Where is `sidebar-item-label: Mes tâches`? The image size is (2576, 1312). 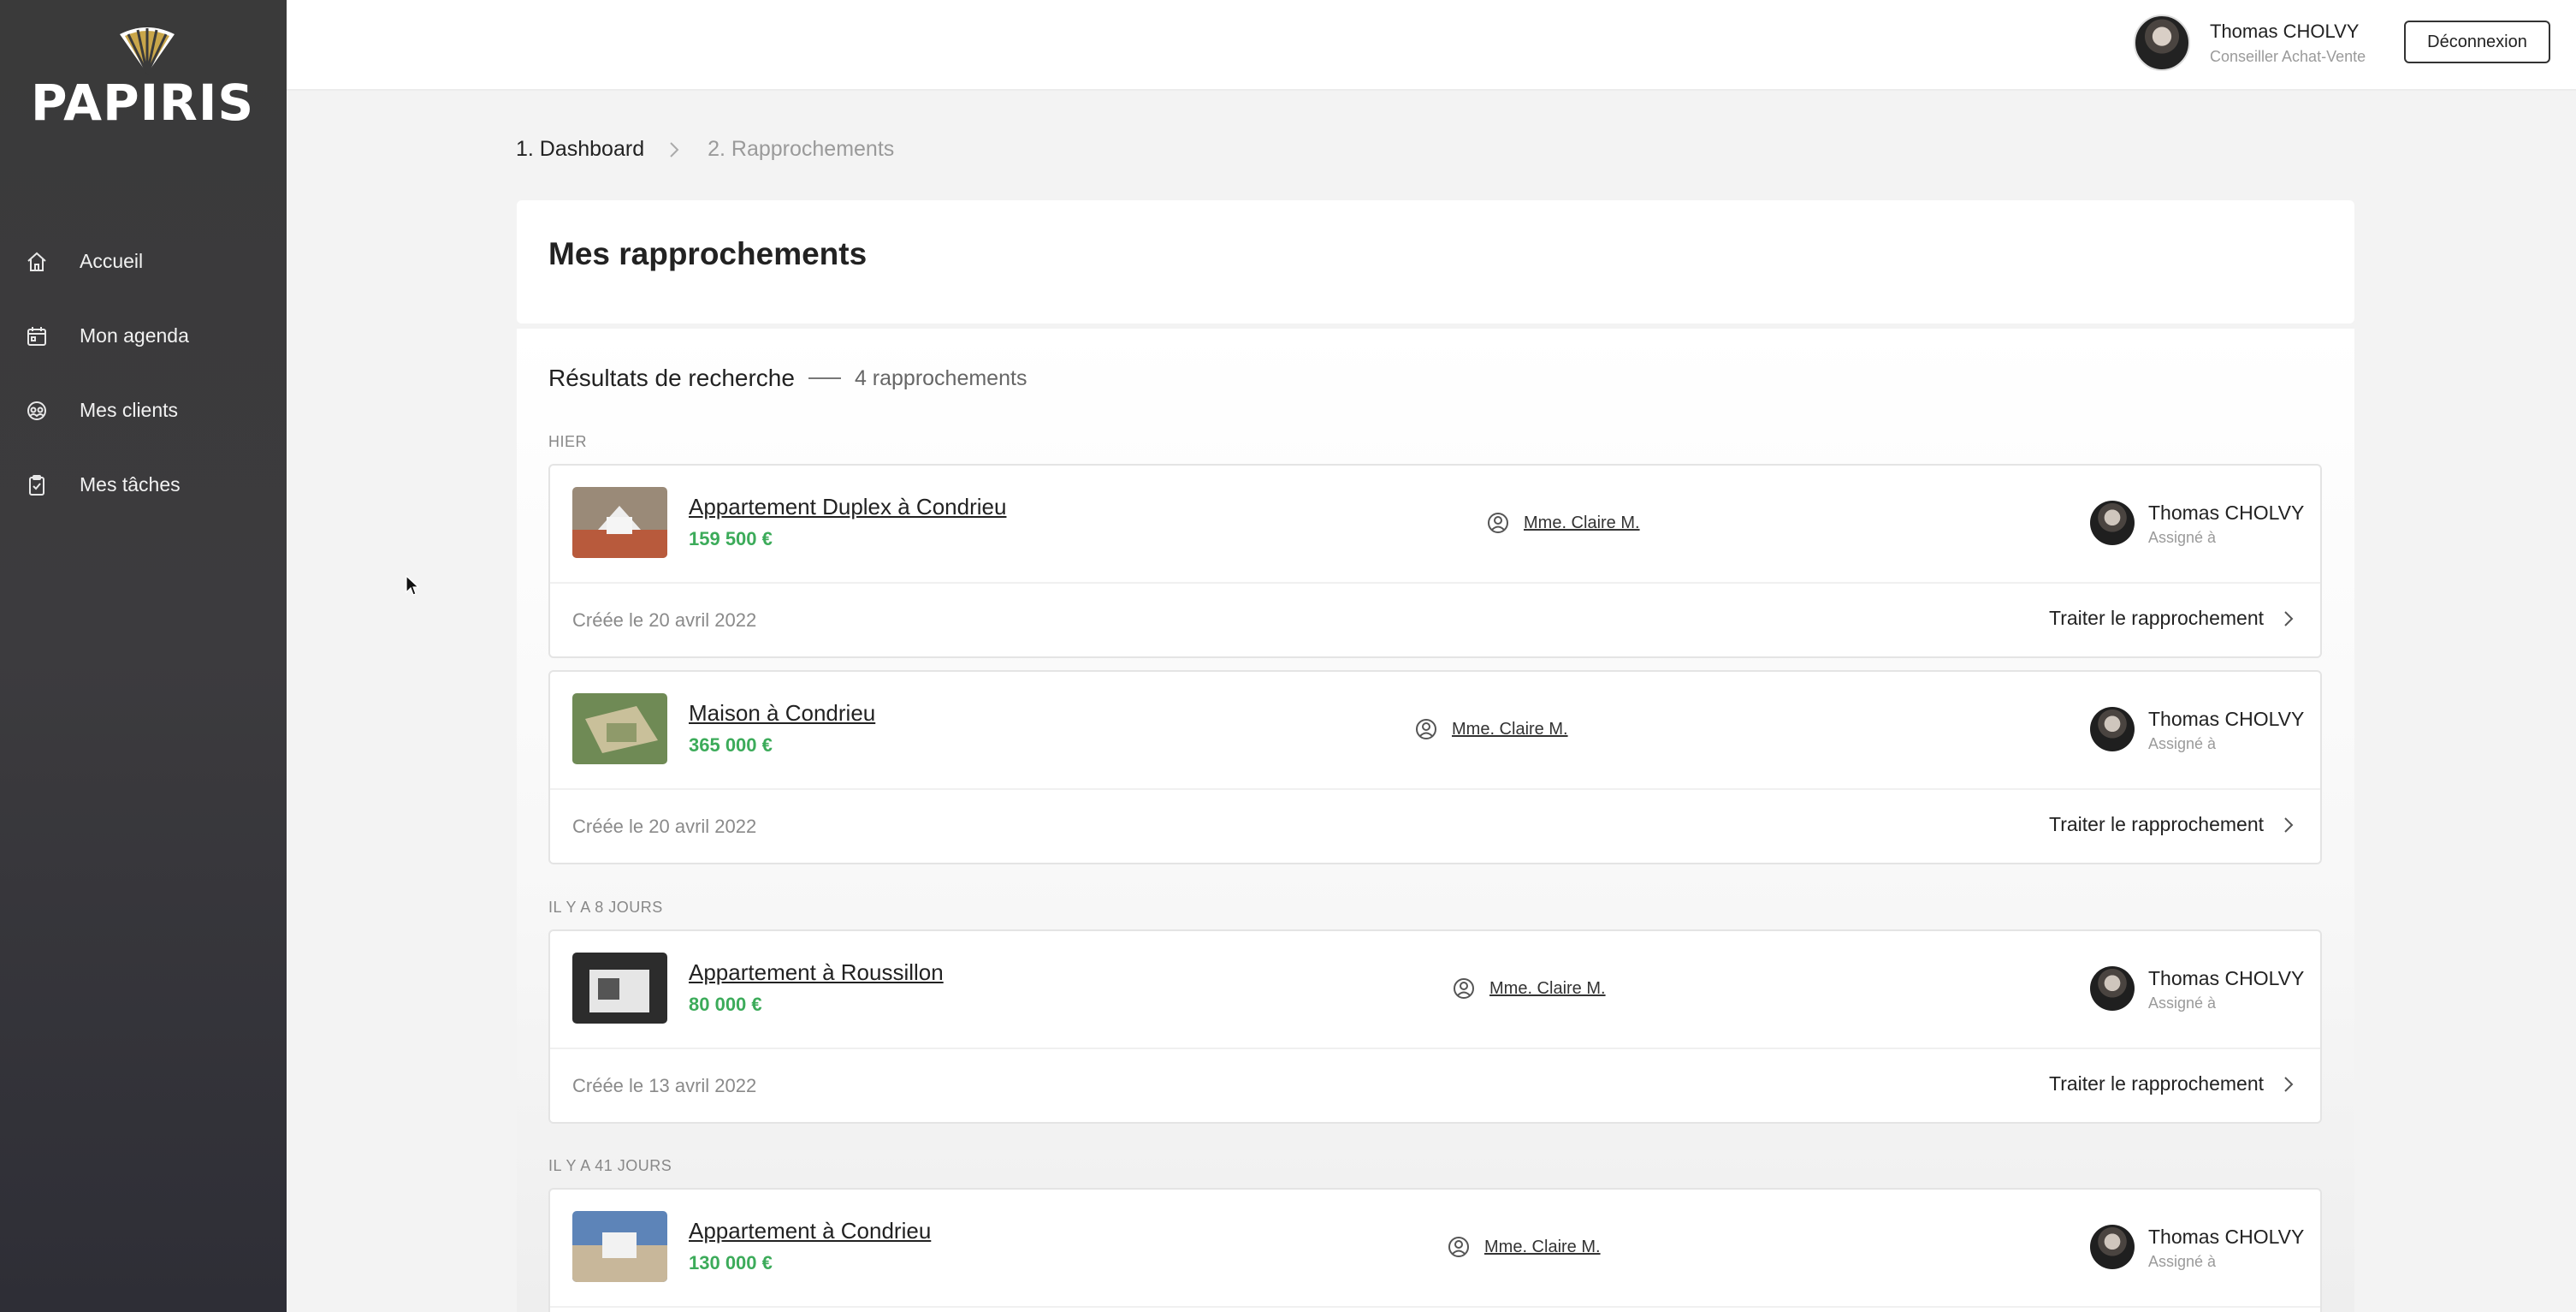
sidebar-item-label: Mes tâches is located at coordinates (130, 484).